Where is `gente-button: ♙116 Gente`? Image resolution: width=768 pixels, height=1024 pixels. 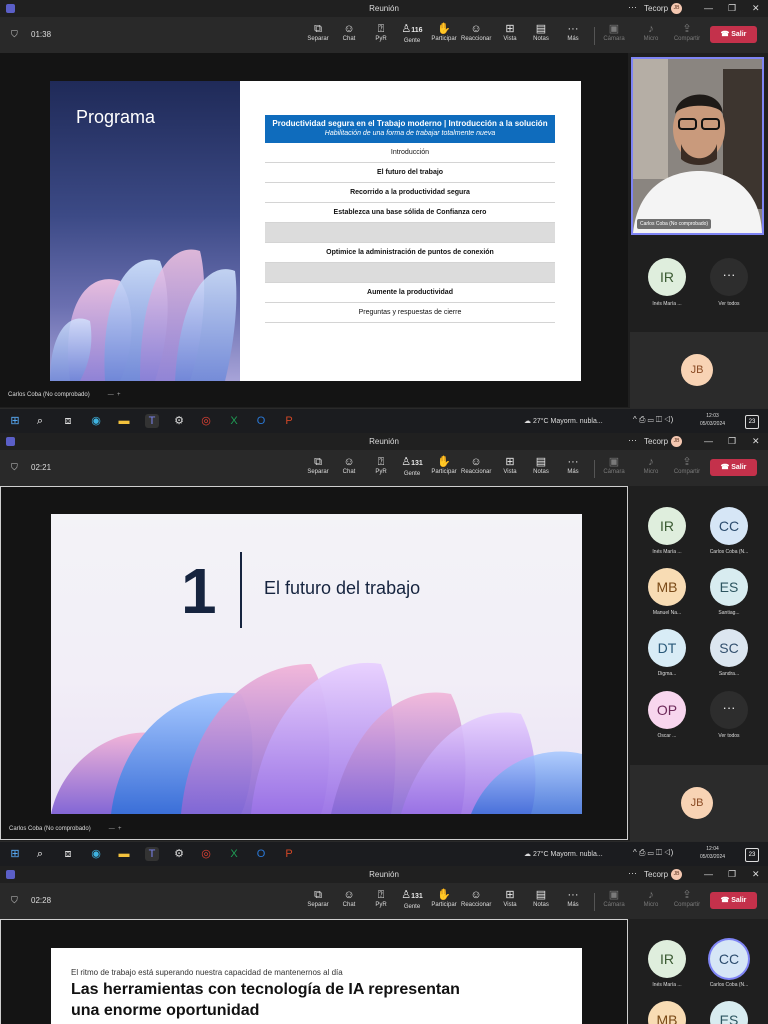 gente-button: ♙116 Gente is located at coordinates (412, 33).